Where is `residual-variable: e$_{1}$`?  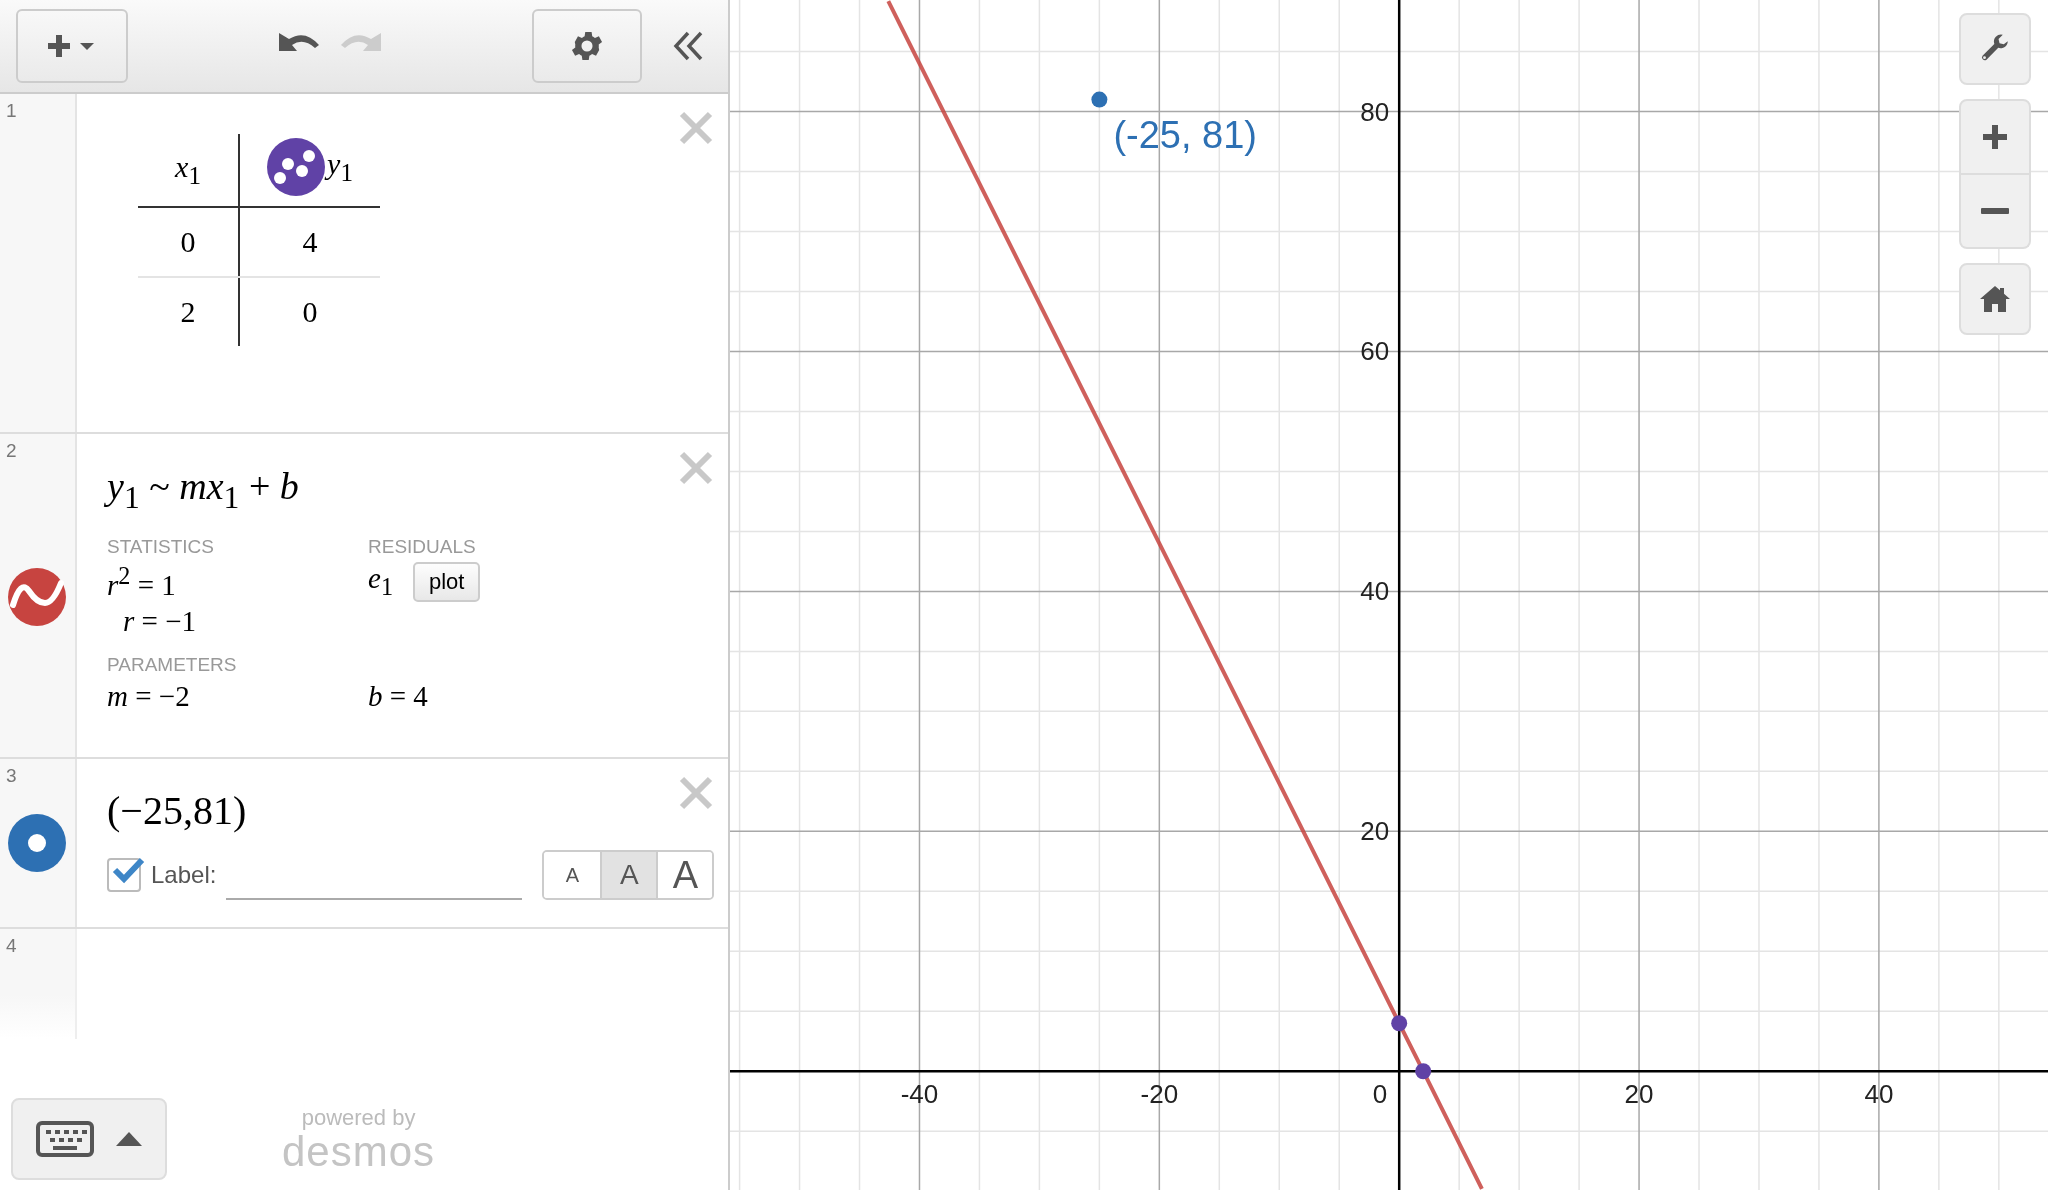
residual-variable: e$_{1}$ is located at coordinates (380, 581).